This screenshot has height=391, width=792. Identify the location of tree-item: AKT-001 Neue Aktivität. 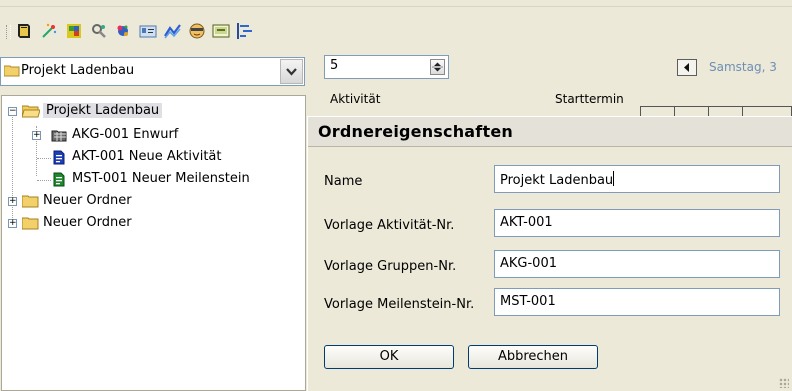
(152, 158).